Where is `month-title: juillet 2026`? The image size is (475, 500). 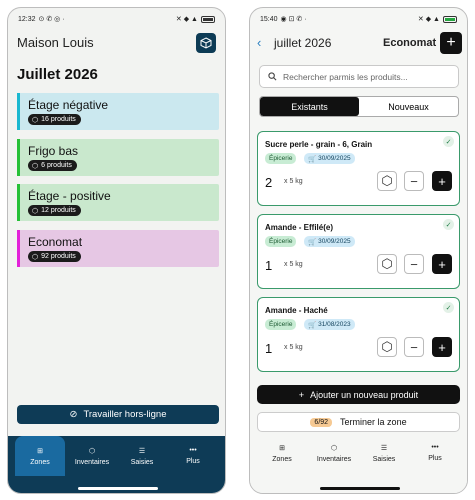
month-title: juillet 2026 is located at coordinates (303, 43).